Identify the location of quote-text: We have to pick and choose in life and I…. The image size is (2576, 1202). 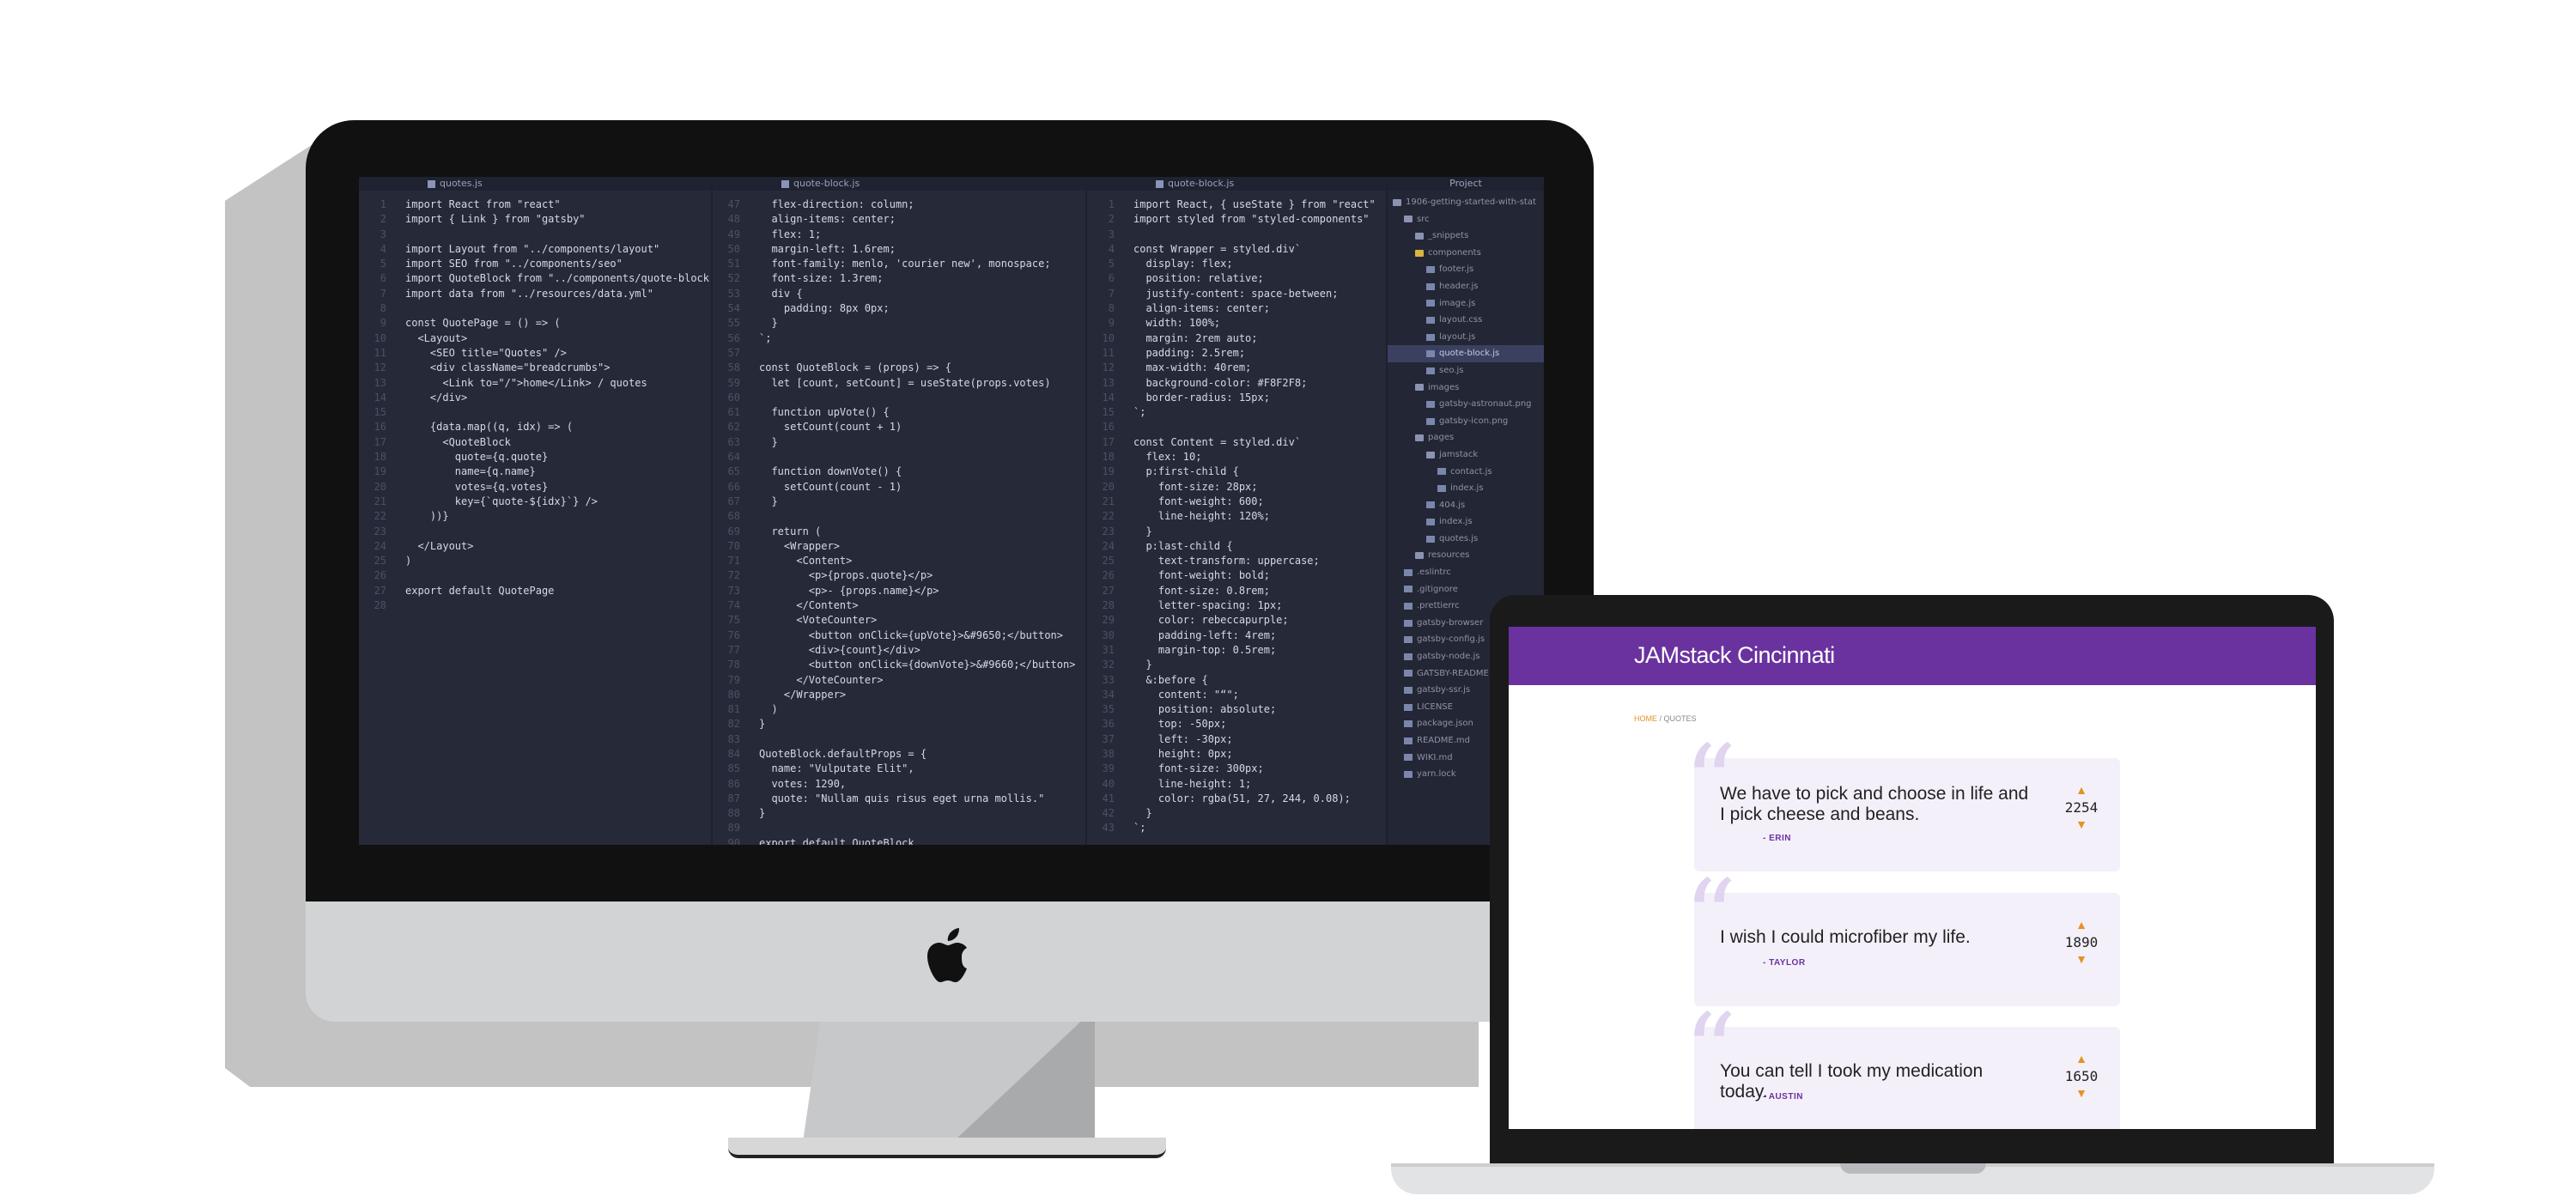
(1874, 804).